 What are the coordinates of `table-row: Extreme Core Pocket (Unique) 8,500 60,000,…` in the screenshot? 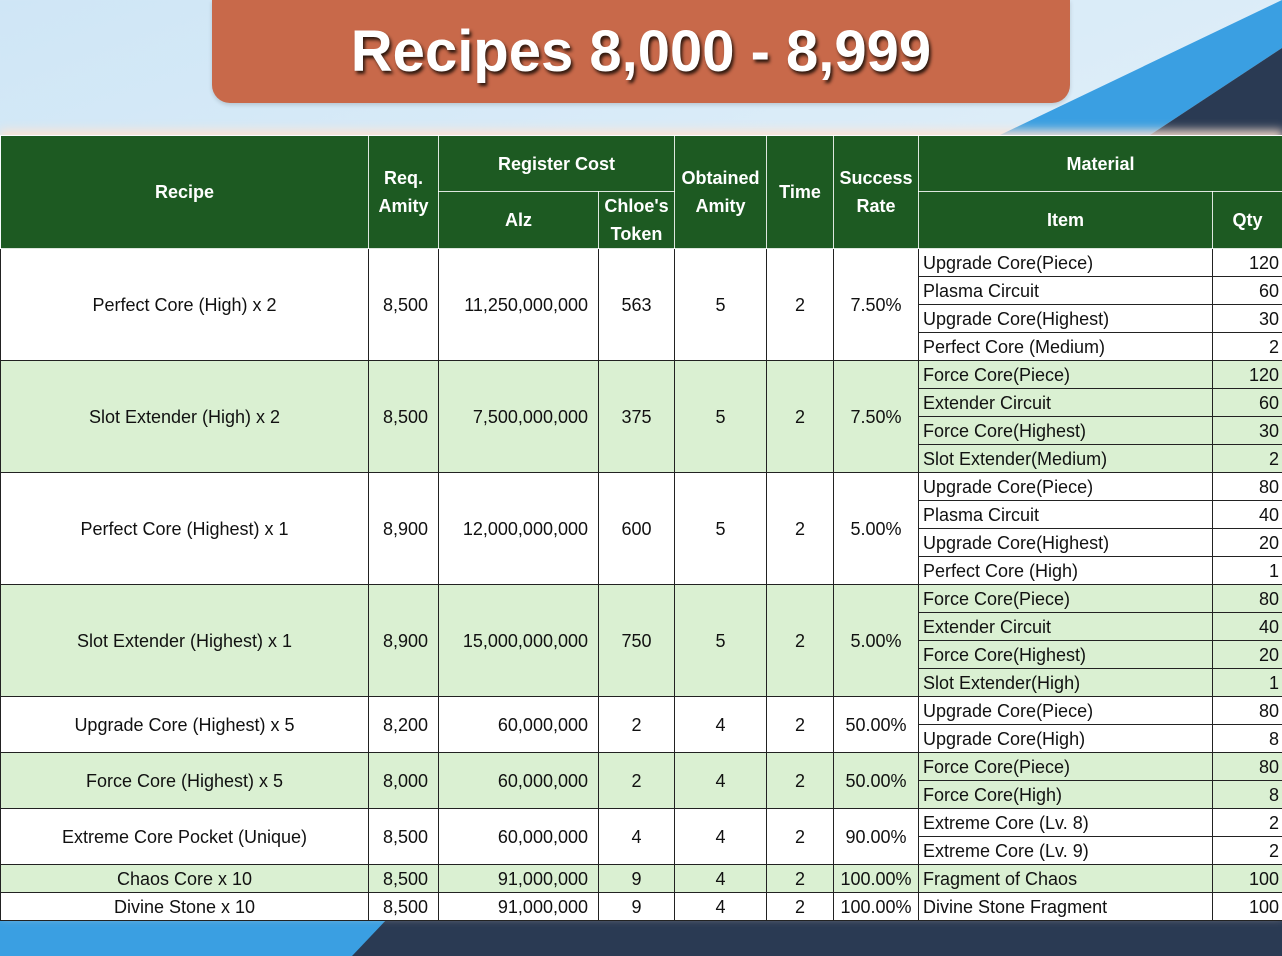 It's located at (641, 836).